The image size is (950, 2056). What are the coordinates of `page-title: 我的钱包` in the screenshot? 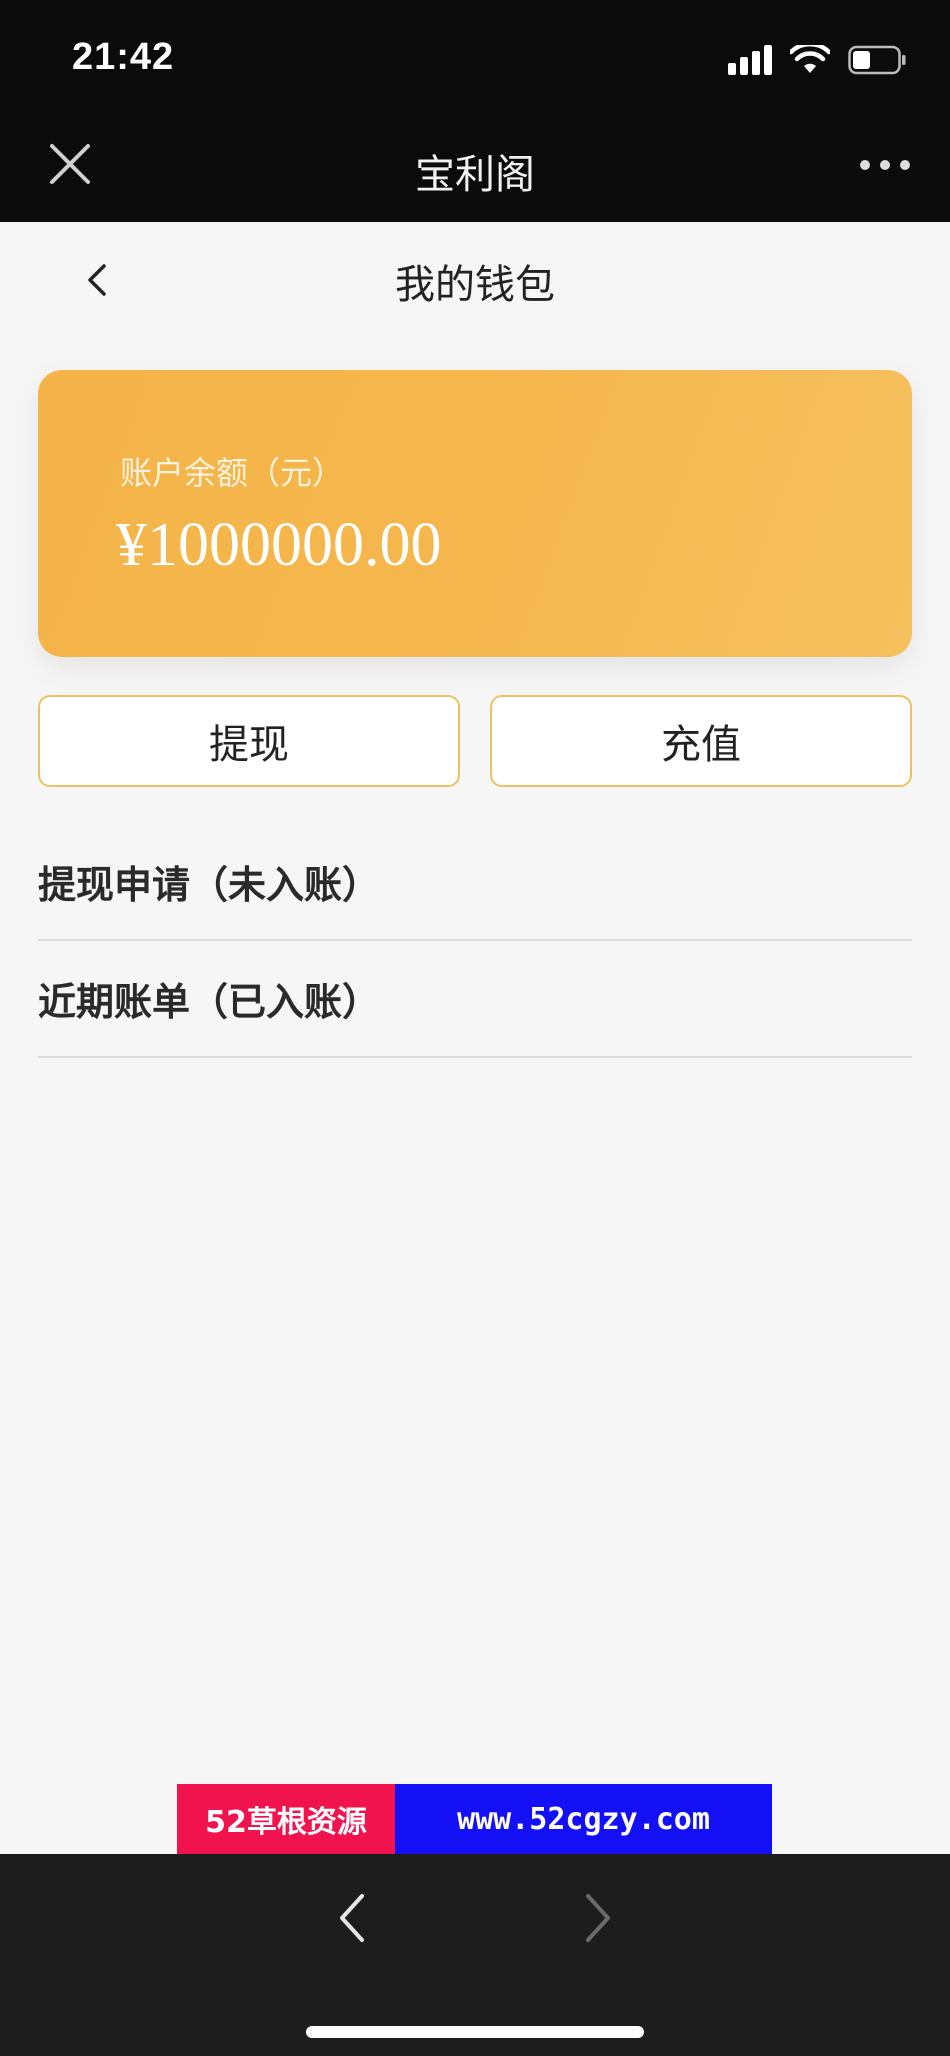 It's located at (475, 285).